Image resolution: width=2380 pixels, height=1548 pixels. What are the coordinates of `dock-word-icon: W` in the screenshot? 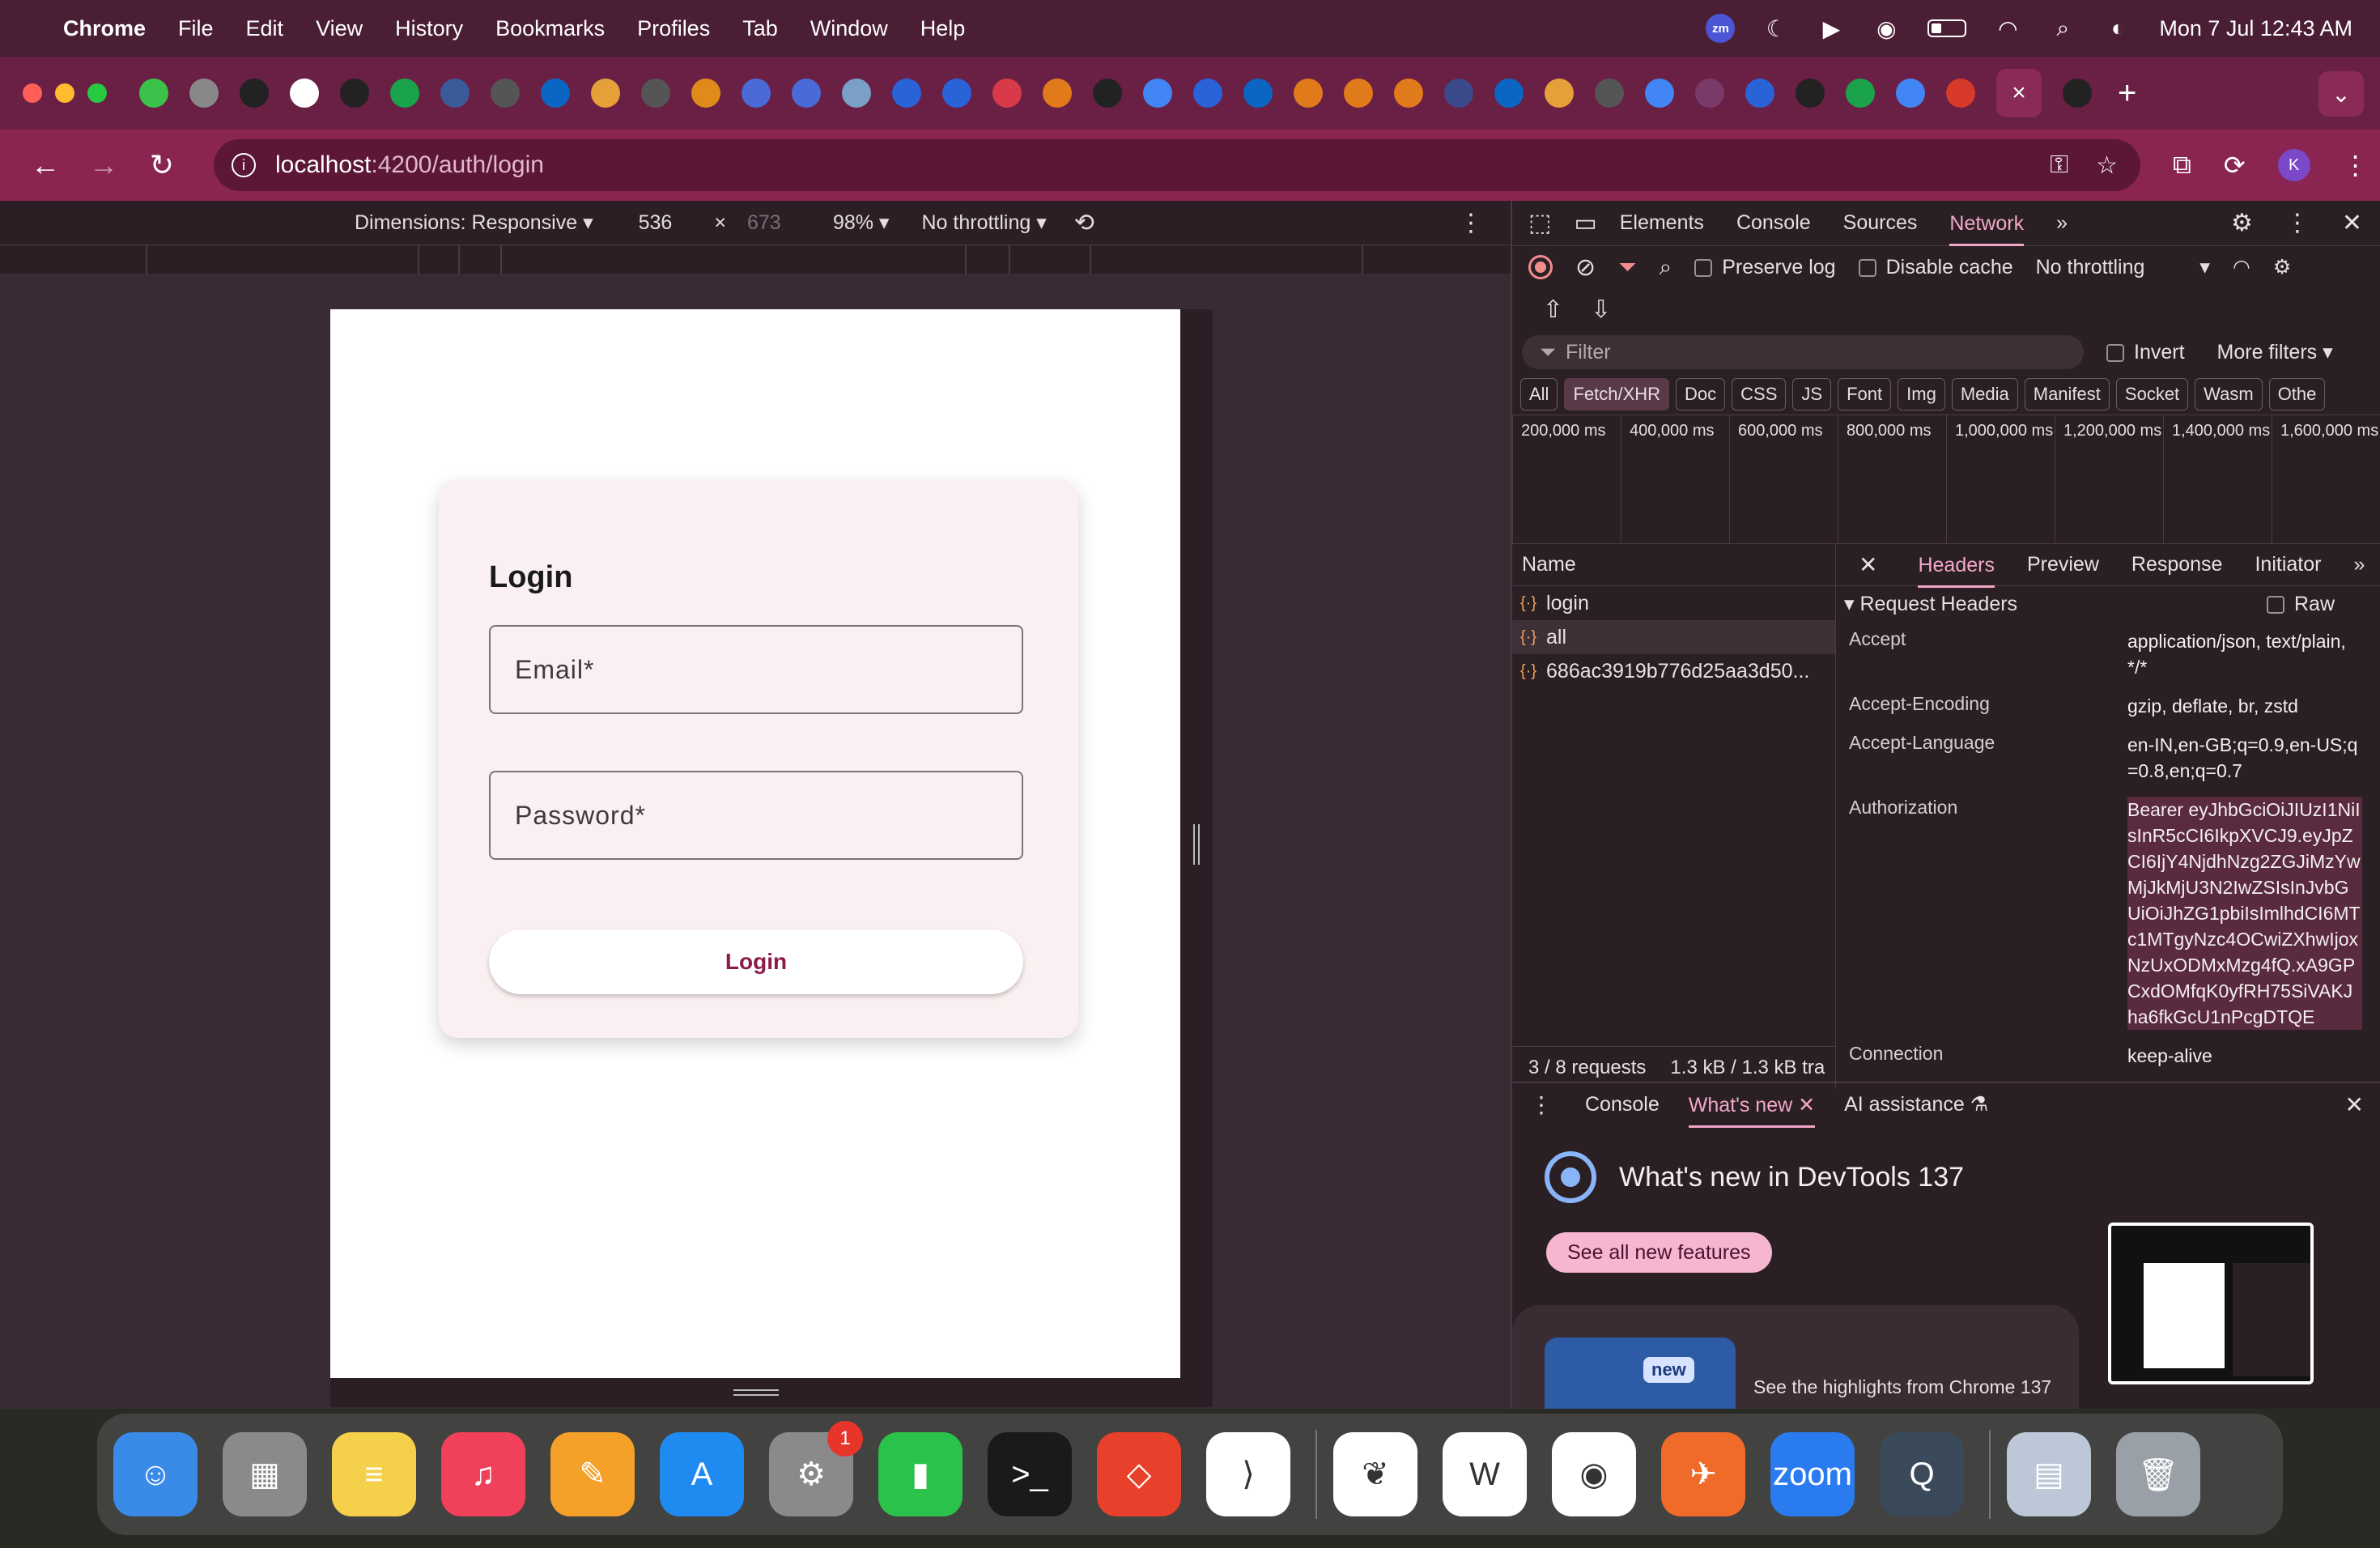 It's located at (1485, 1474).